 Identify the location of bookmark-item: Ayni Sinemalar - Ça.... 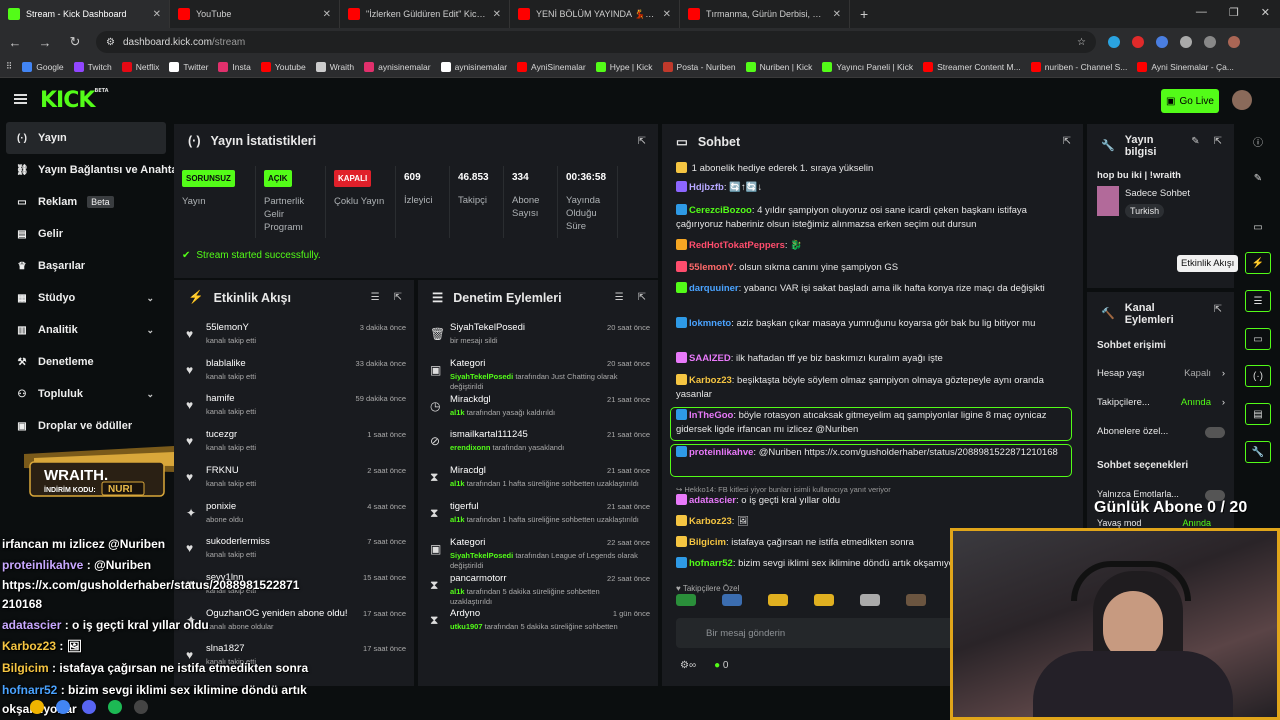
(1185, 66).